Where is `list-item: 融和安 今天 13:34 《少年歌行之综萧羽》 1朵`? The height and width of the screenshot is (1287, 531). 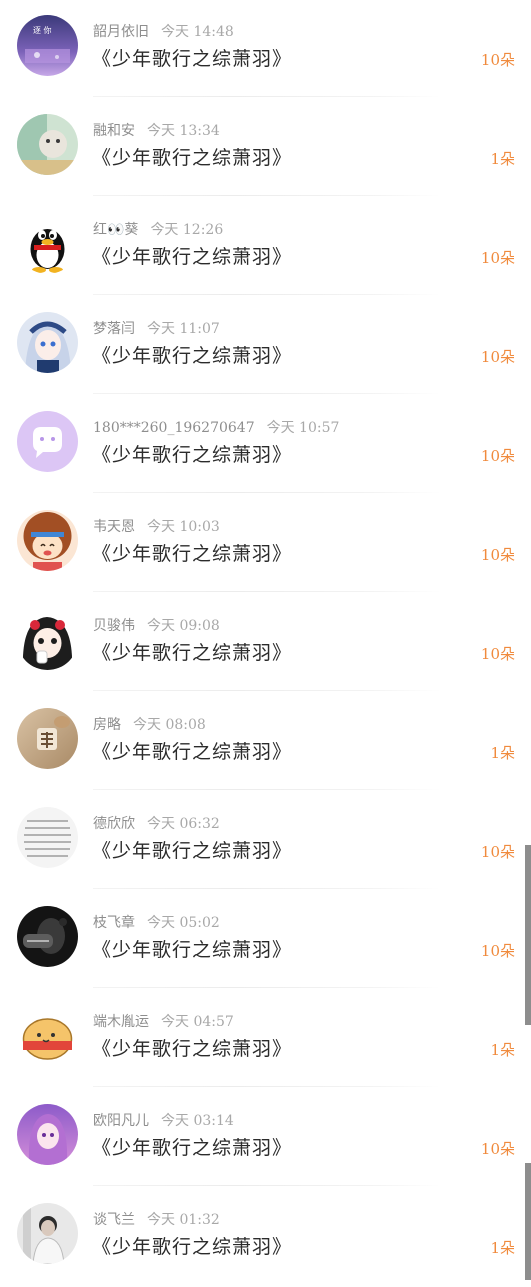 list-item: 融和安 今天 13:34 《少年歌行之综萧羽》 1朵 is located at coordinates (265, 148).